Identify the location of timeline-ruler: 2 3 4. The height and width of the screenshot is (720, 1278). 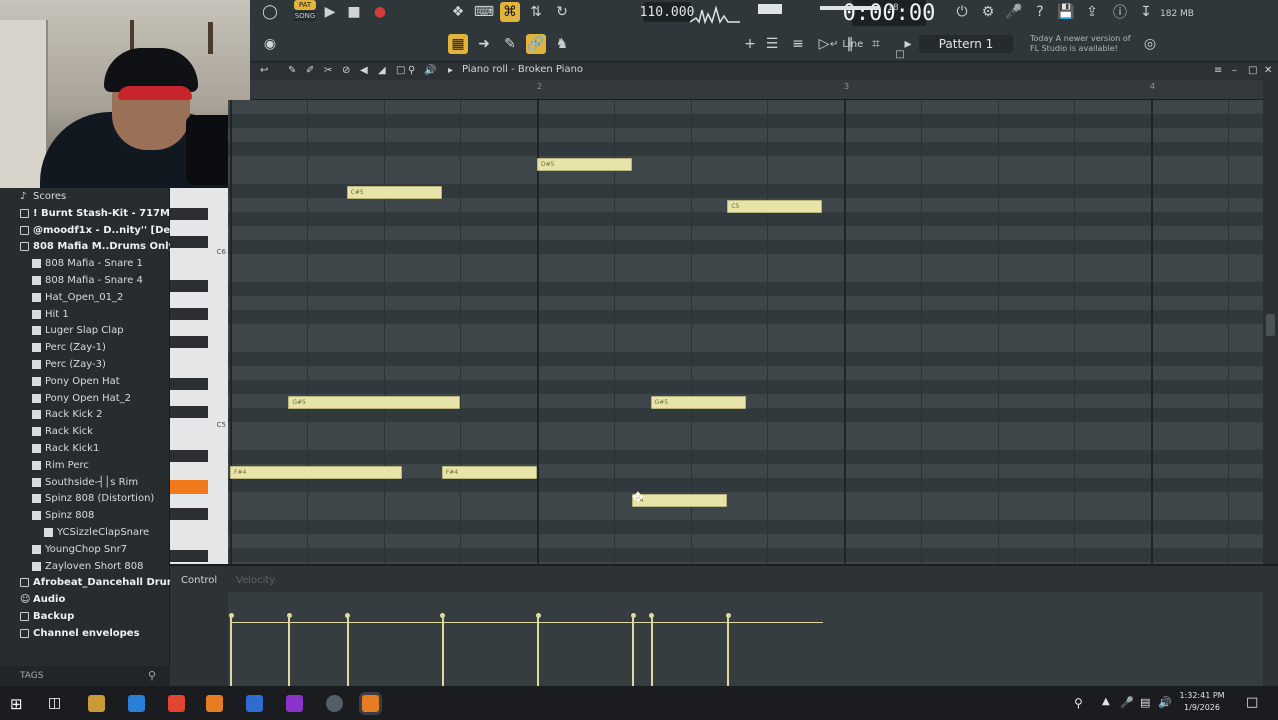
(764, 90).